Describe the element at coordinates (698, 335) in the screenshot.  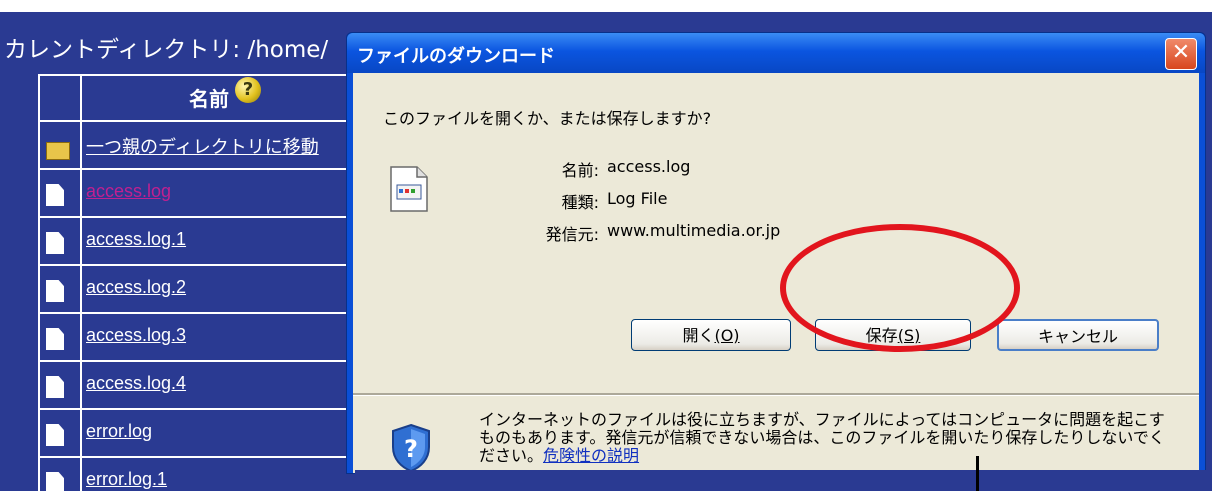
I see `open-button-label: 開く` at that location.